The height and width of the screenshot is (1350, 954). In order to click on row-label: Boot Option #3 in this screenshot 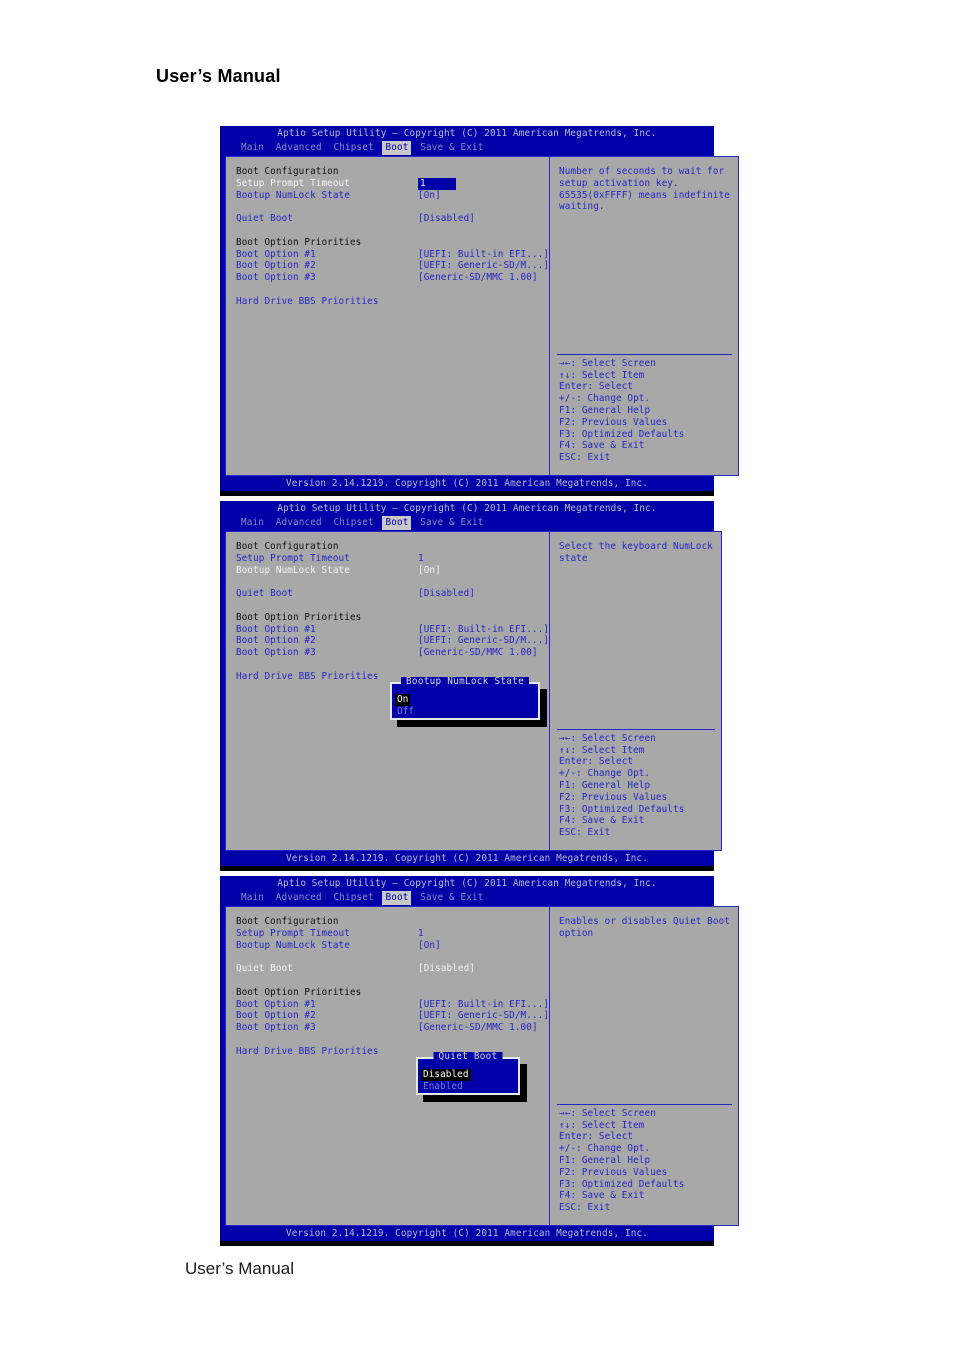, I will do `click(276, 1028)`.